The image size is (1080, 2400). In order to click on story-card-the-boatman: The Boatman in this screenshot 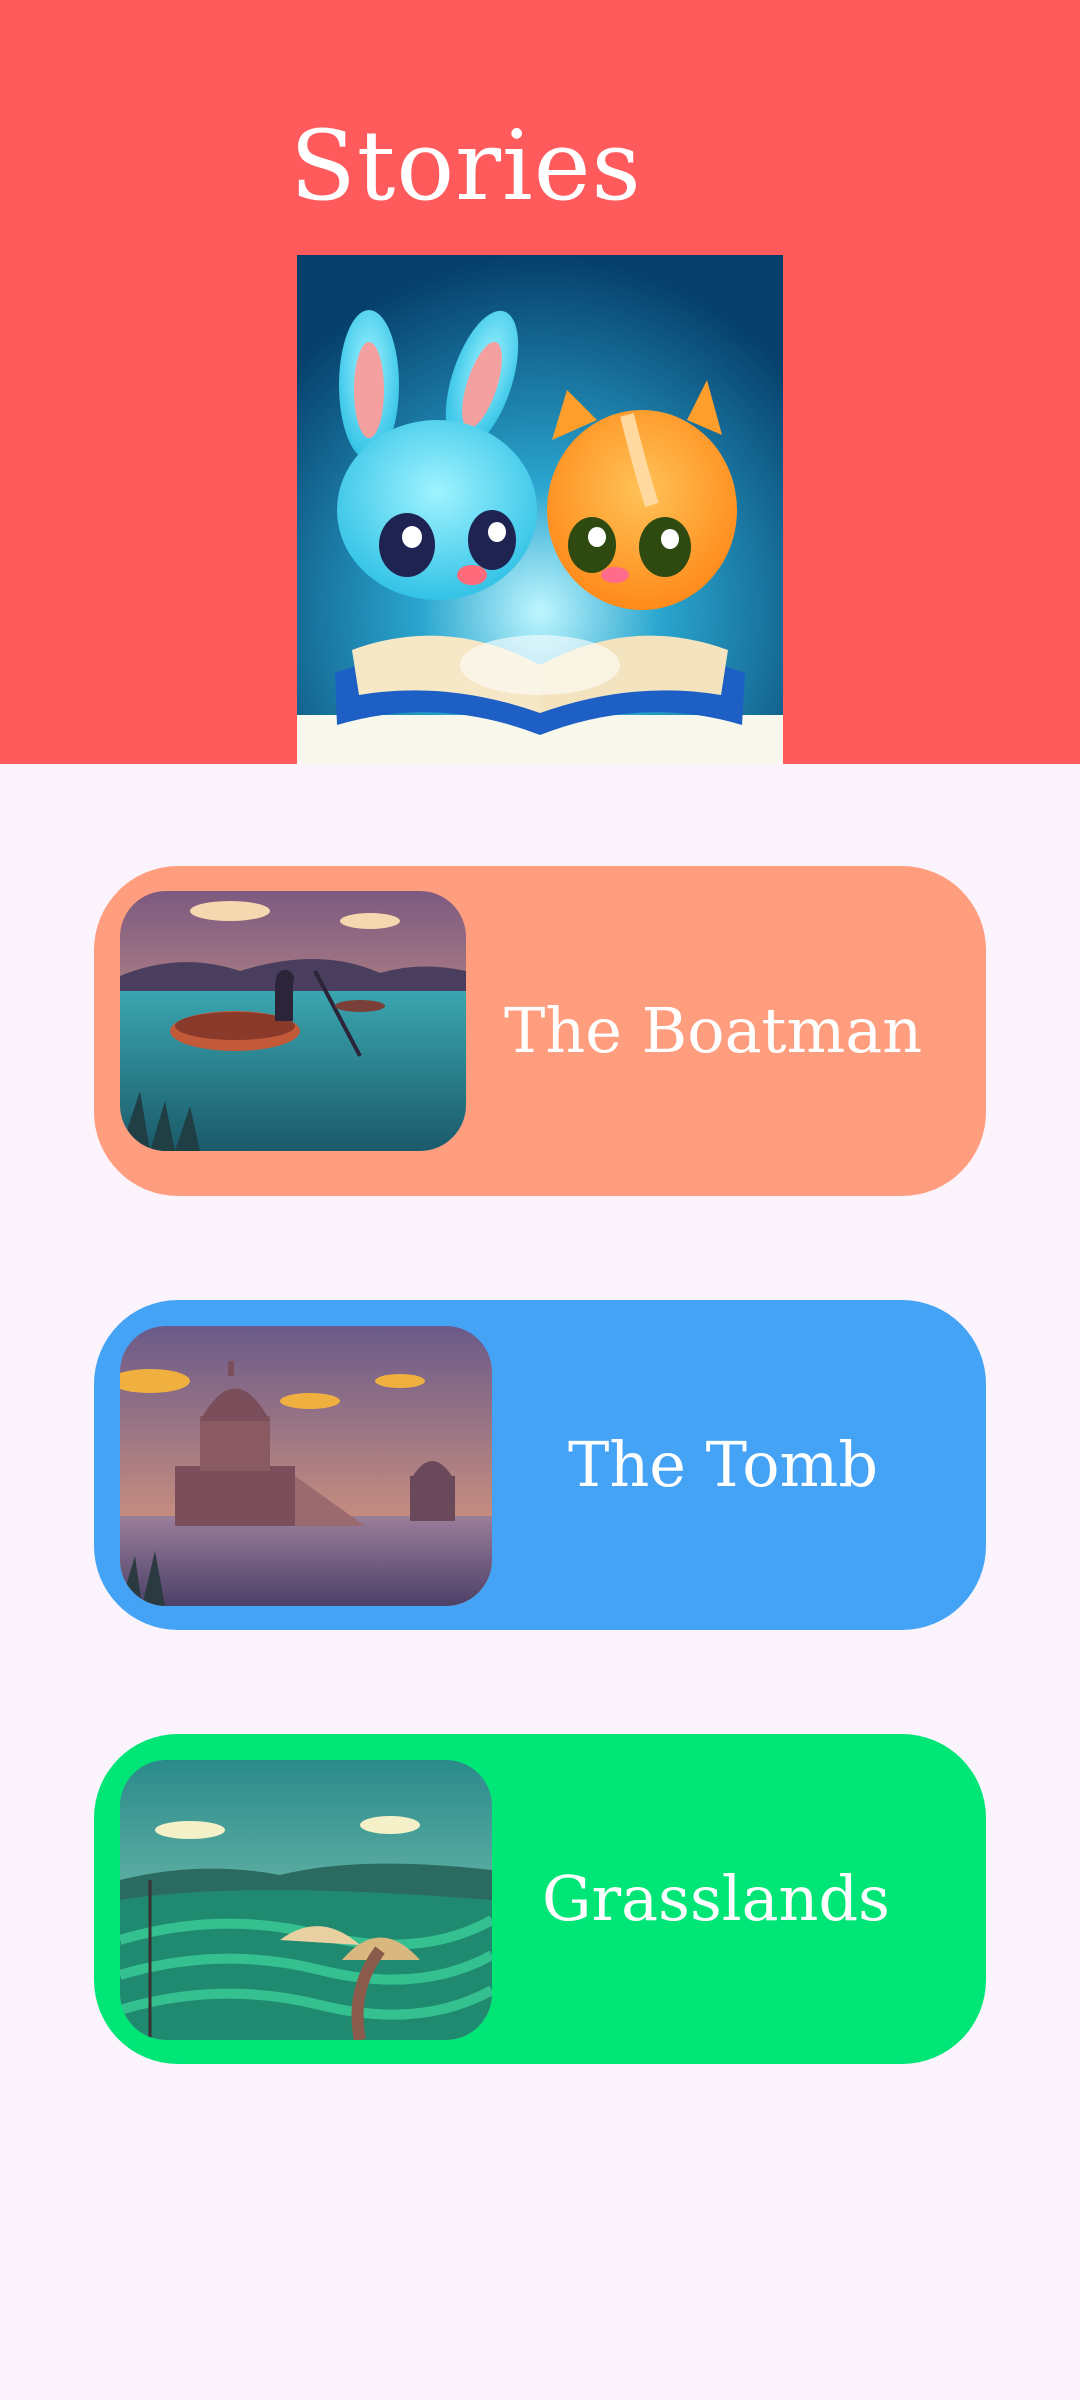, I will do `click(540, 1031)`.